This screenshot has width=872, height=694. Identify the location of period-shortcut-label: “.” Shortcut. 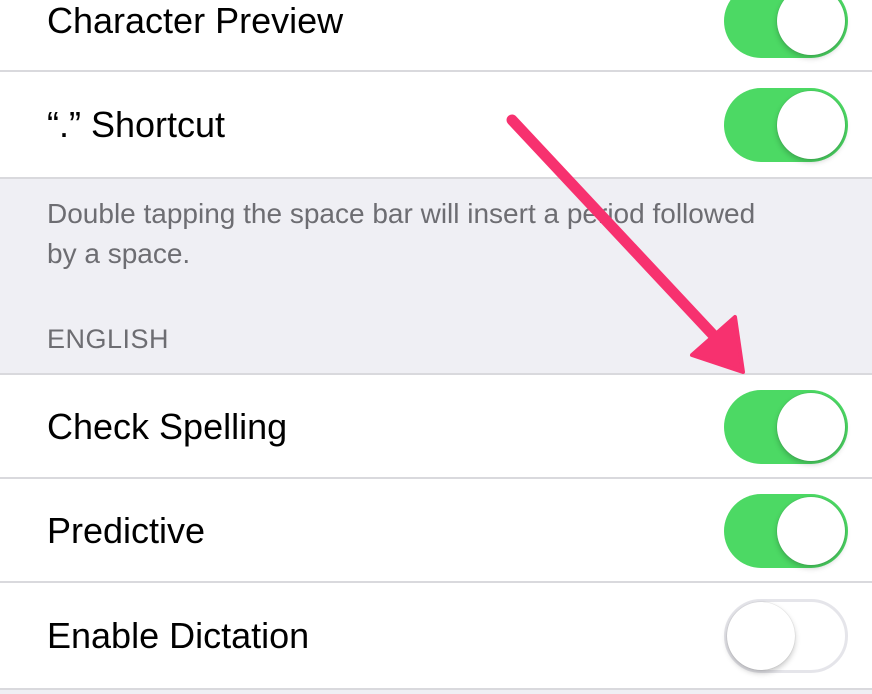
(136, 124).